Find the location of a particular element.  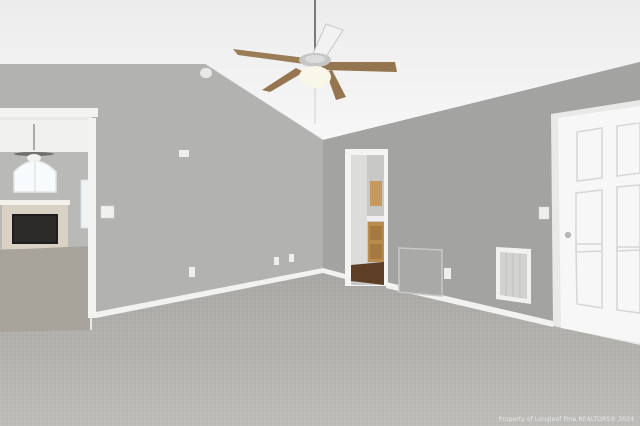

photo-credit: Property of Longleaf Pine REALTORS® 2024 is located at coordinates (566, 419).